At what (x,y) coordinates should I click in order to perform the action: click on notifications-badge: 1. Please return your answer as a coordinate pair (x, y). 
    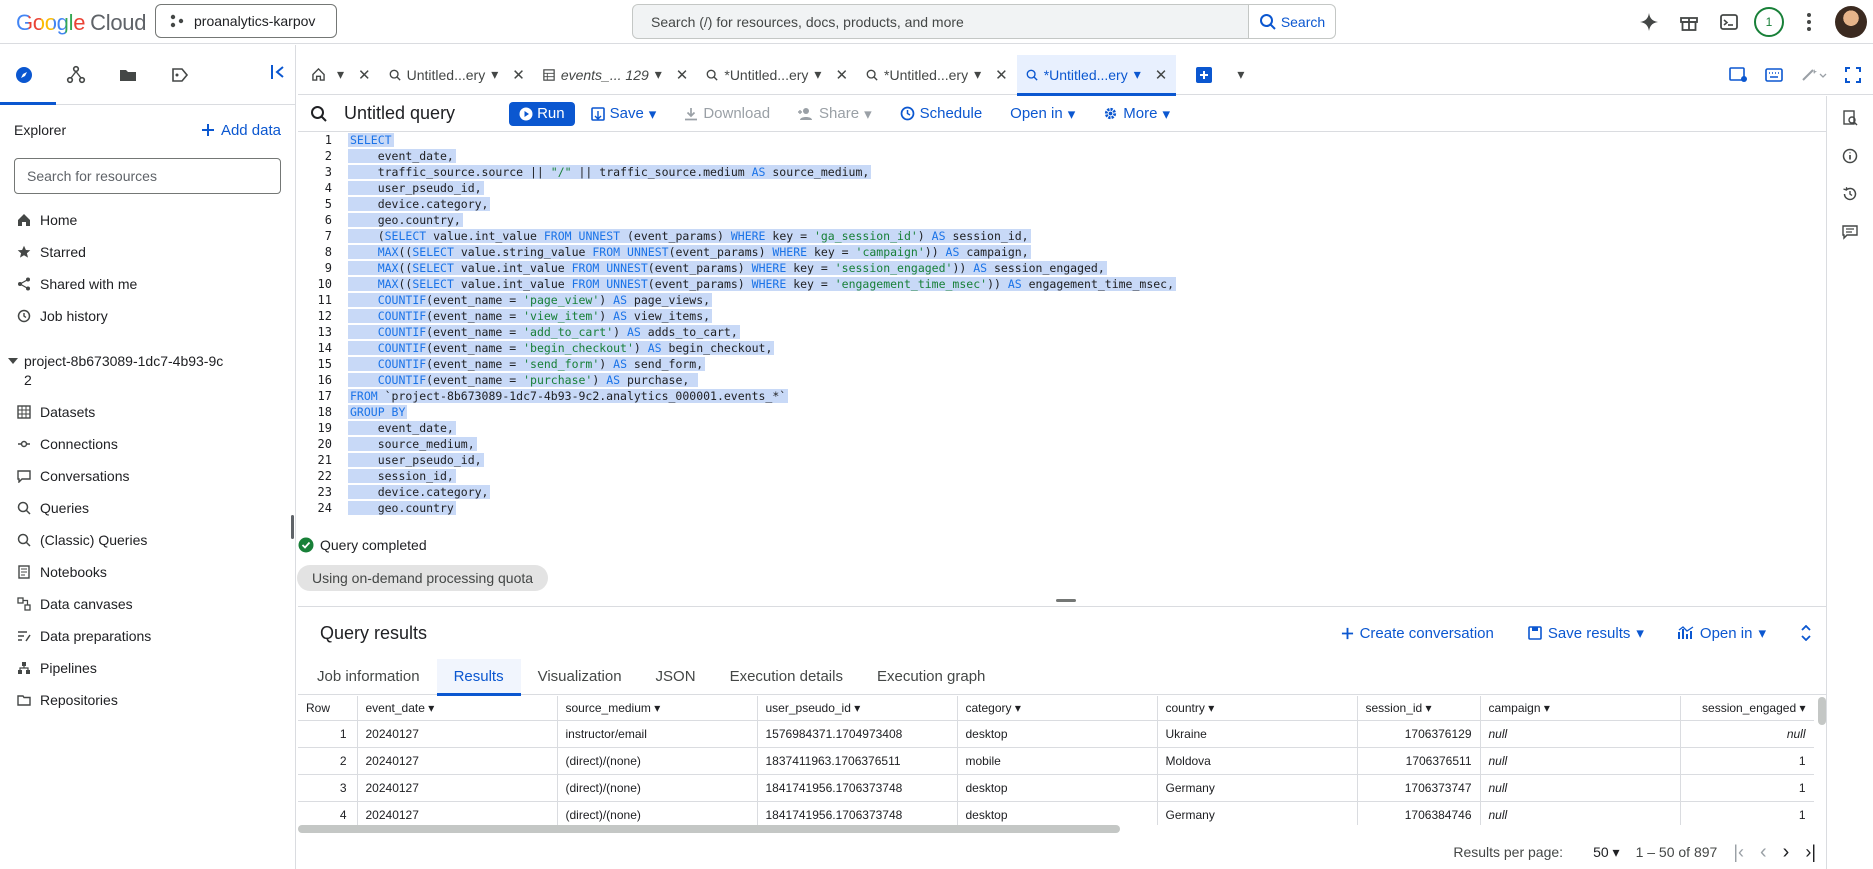
    Looking at the image, I should click on (1769, 22).